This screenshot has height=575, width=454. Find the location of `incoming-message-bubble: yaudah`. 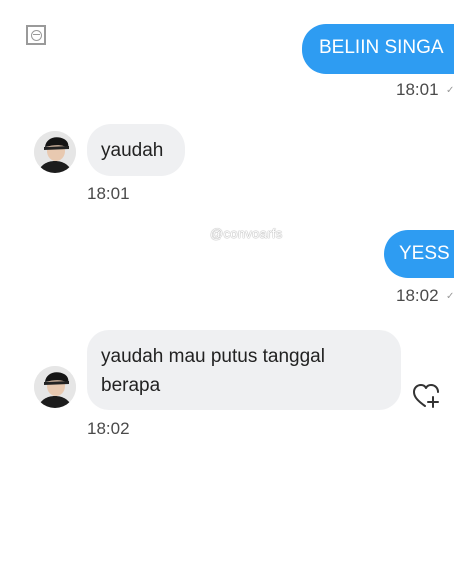

incoming-message-bubble: yaudah is located at coordinates (136, 150).